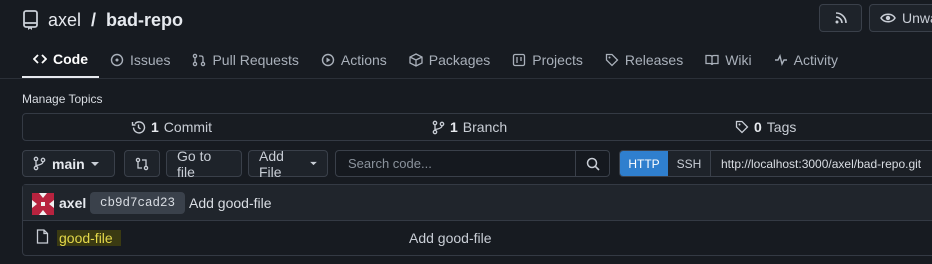 The height and width of the screenshot is (264, 932). Describe the element at coordinates (230, 203) in the screenshot. I see `commit-message-link: Add good-file` at that location.